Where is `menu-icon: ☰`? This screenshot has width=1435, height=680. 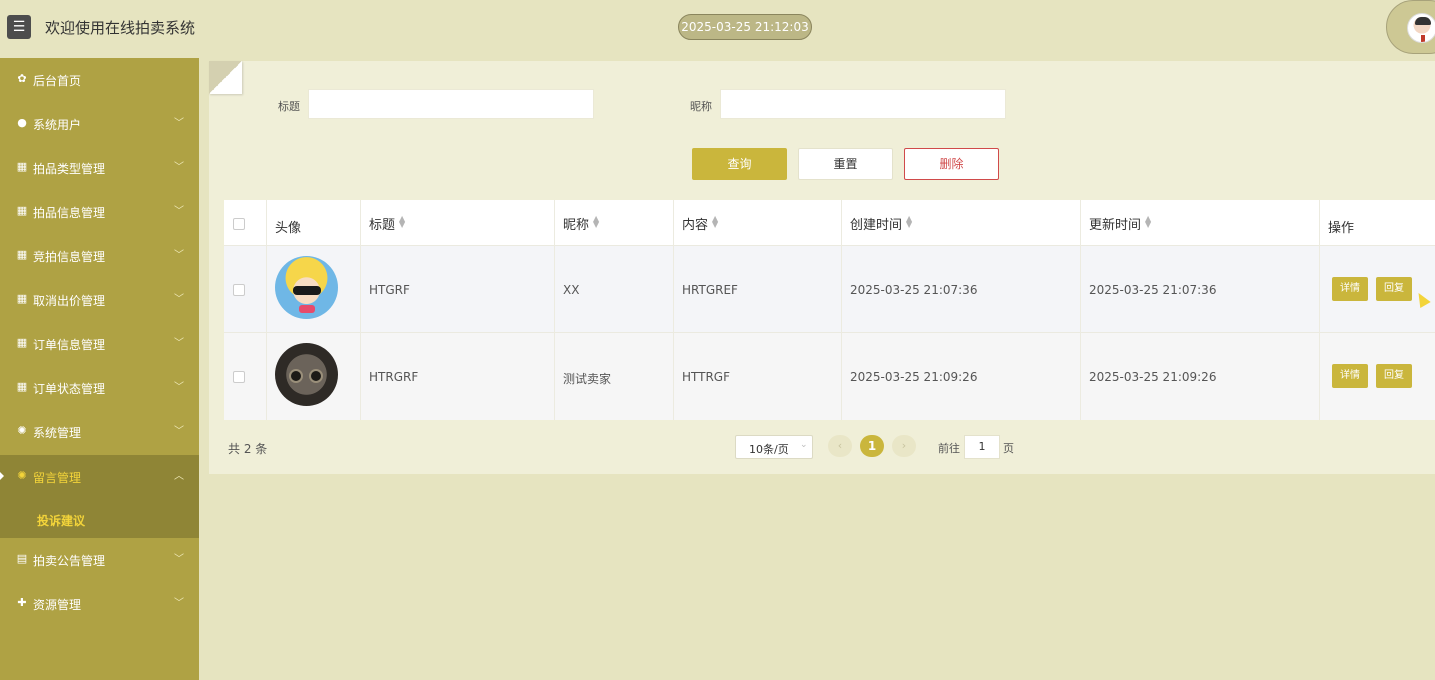 menu-icon: ☰ is located at coordinates (19, 27).